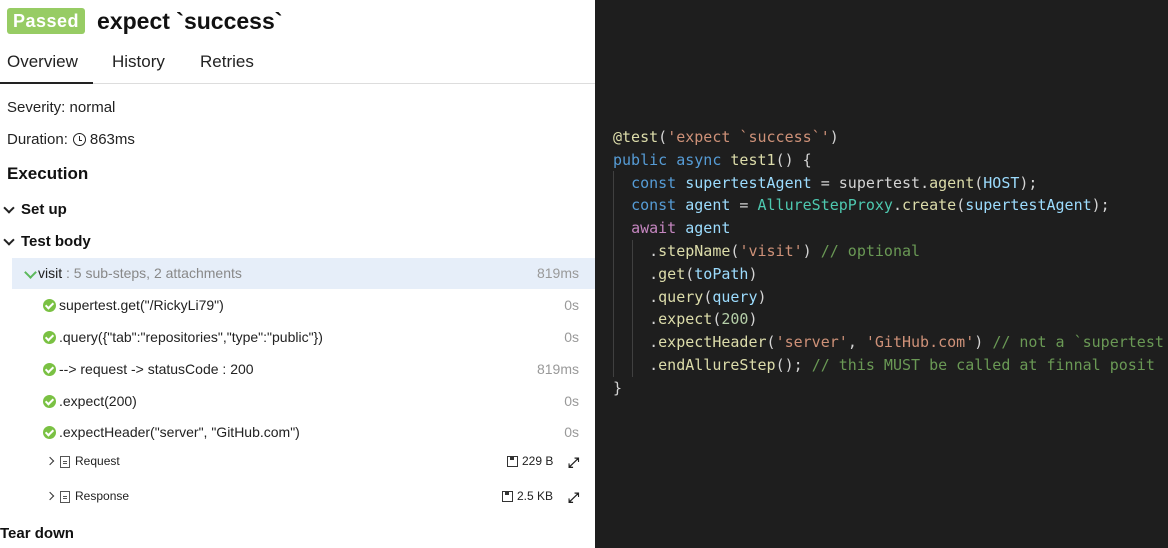 The image size is (1168, 548). What do you see at coordinates (636, 137) in the screenshot?
I see `code-token: @test` at bounding box center [636, 137].